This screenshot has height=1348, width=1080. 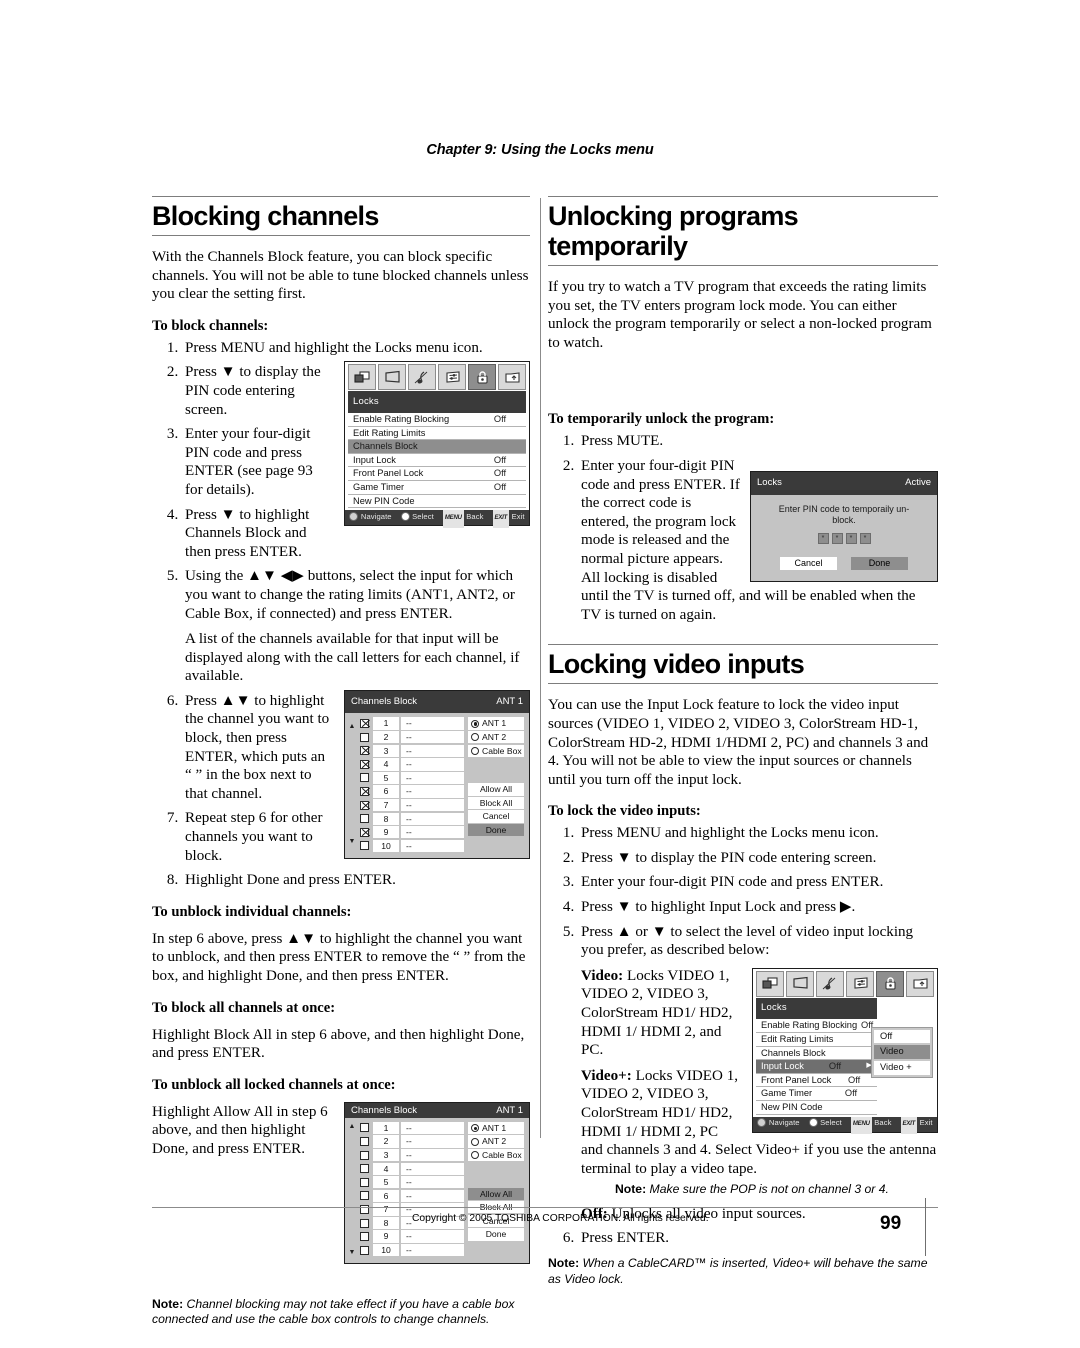 I want to click on radio-label: ANT 1, so click(x=494, y=723).